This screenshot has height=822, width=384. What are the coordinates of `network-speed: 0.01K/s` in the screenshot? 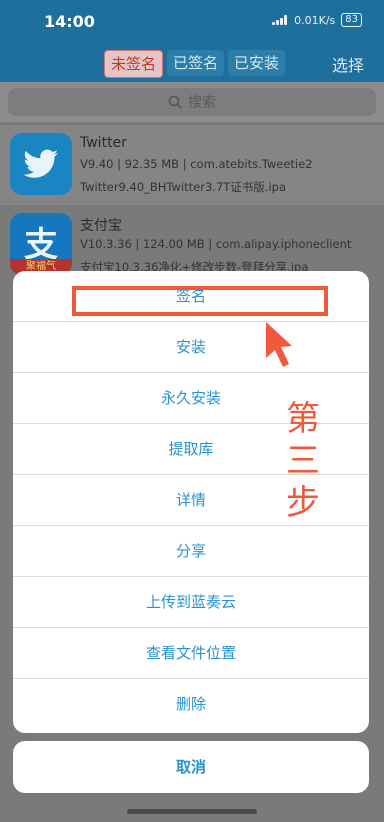 It's located at (315, 20).